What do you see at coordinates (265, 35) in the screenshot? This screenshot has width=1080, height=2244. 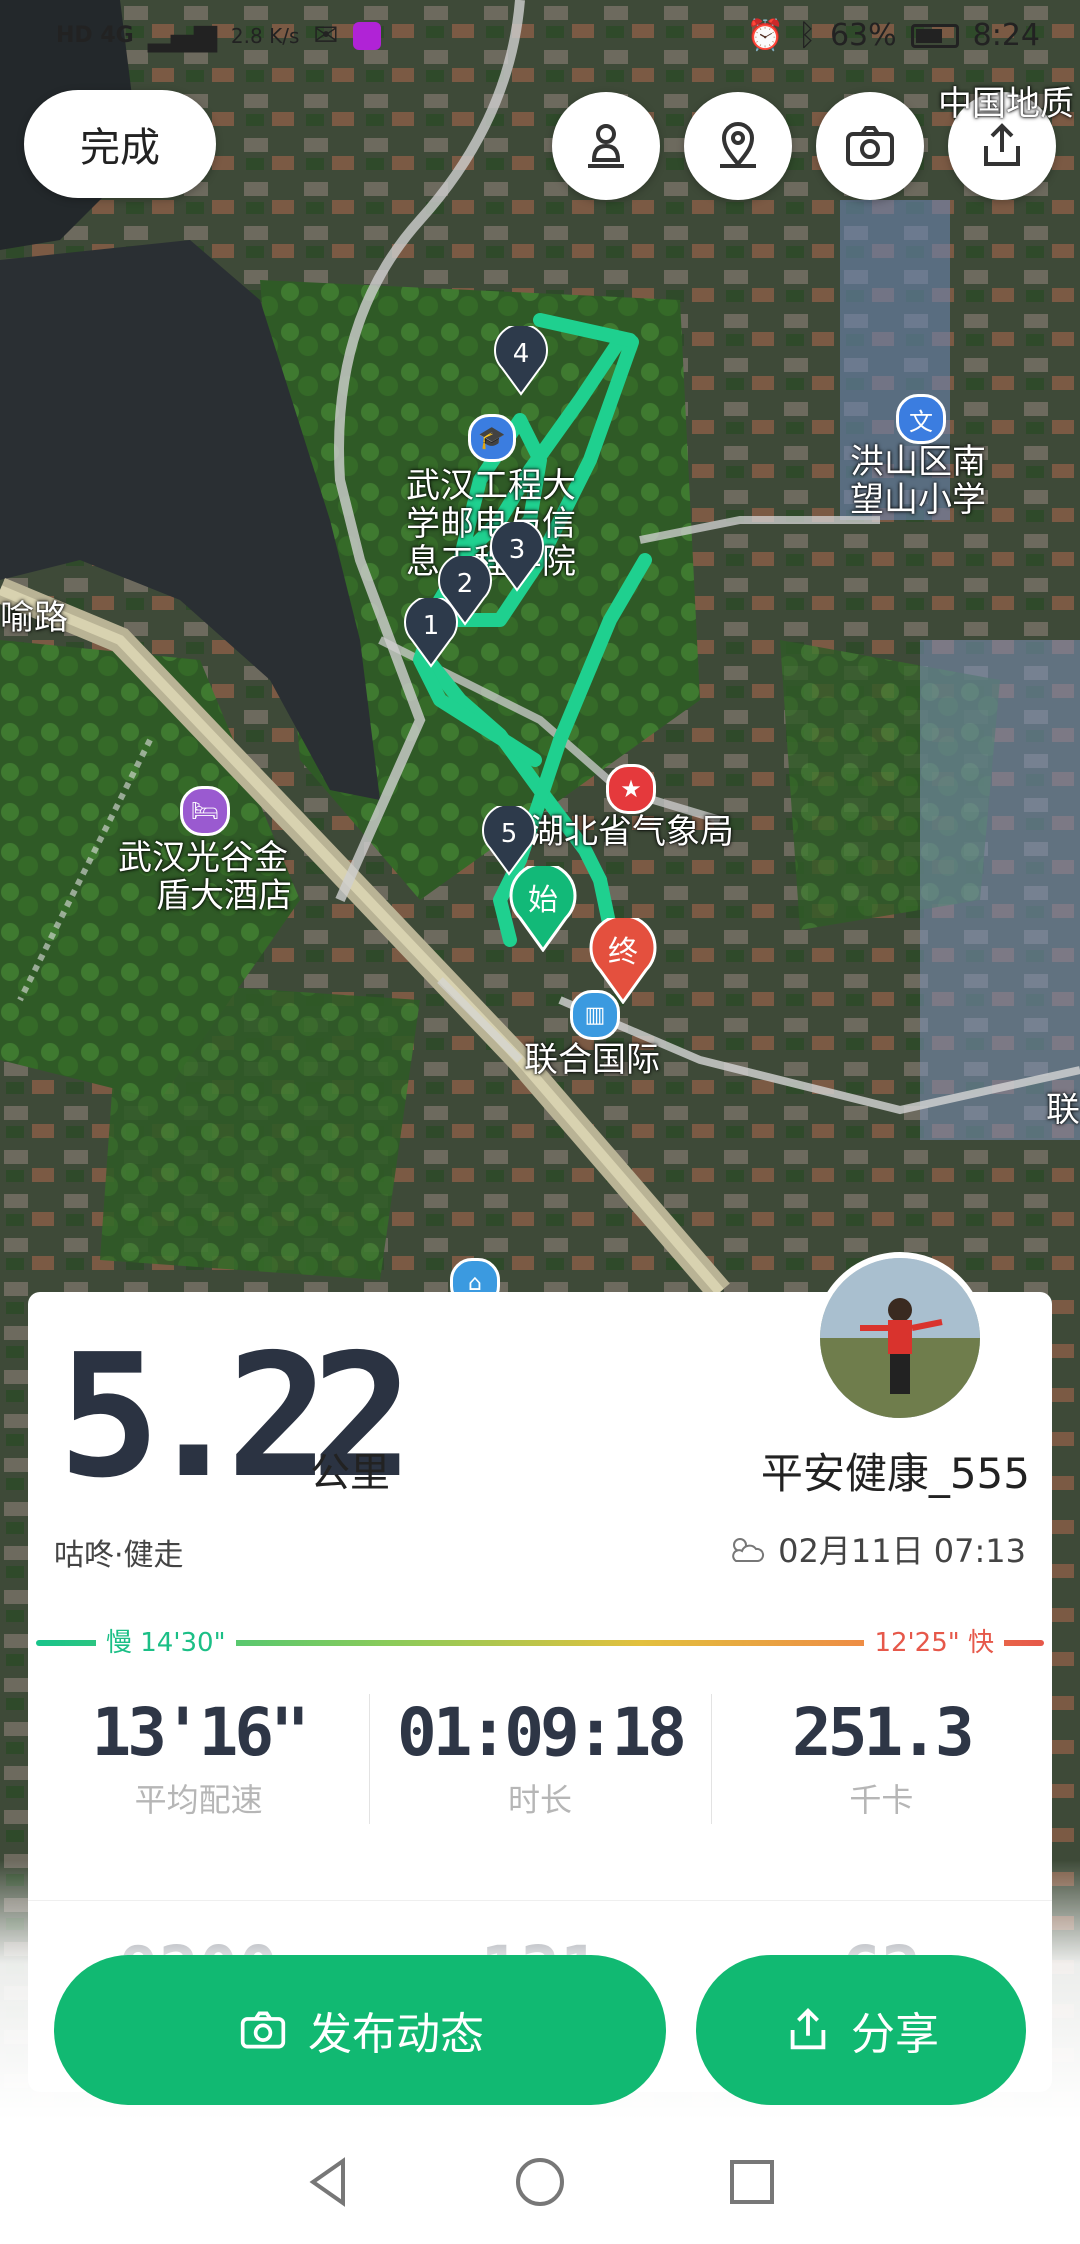 I see `network-speed: 2.8 K/s` at bounding box center [265, 35].